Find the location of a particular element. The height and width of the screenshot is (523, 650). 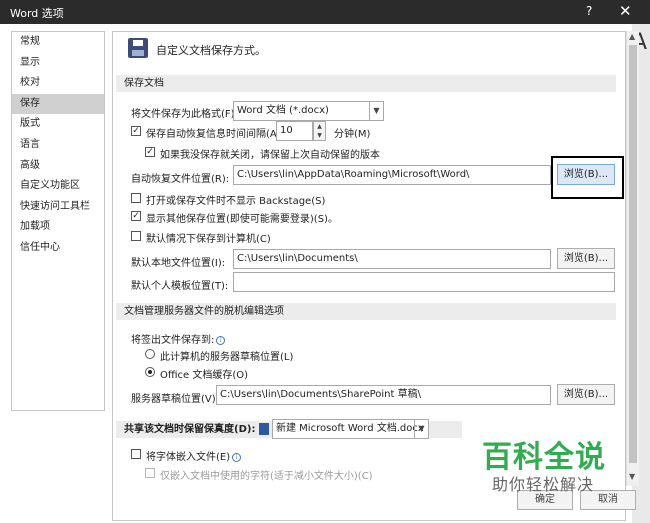

sidebar-item-addins: 加载项 is located at coordinates (58, 227).